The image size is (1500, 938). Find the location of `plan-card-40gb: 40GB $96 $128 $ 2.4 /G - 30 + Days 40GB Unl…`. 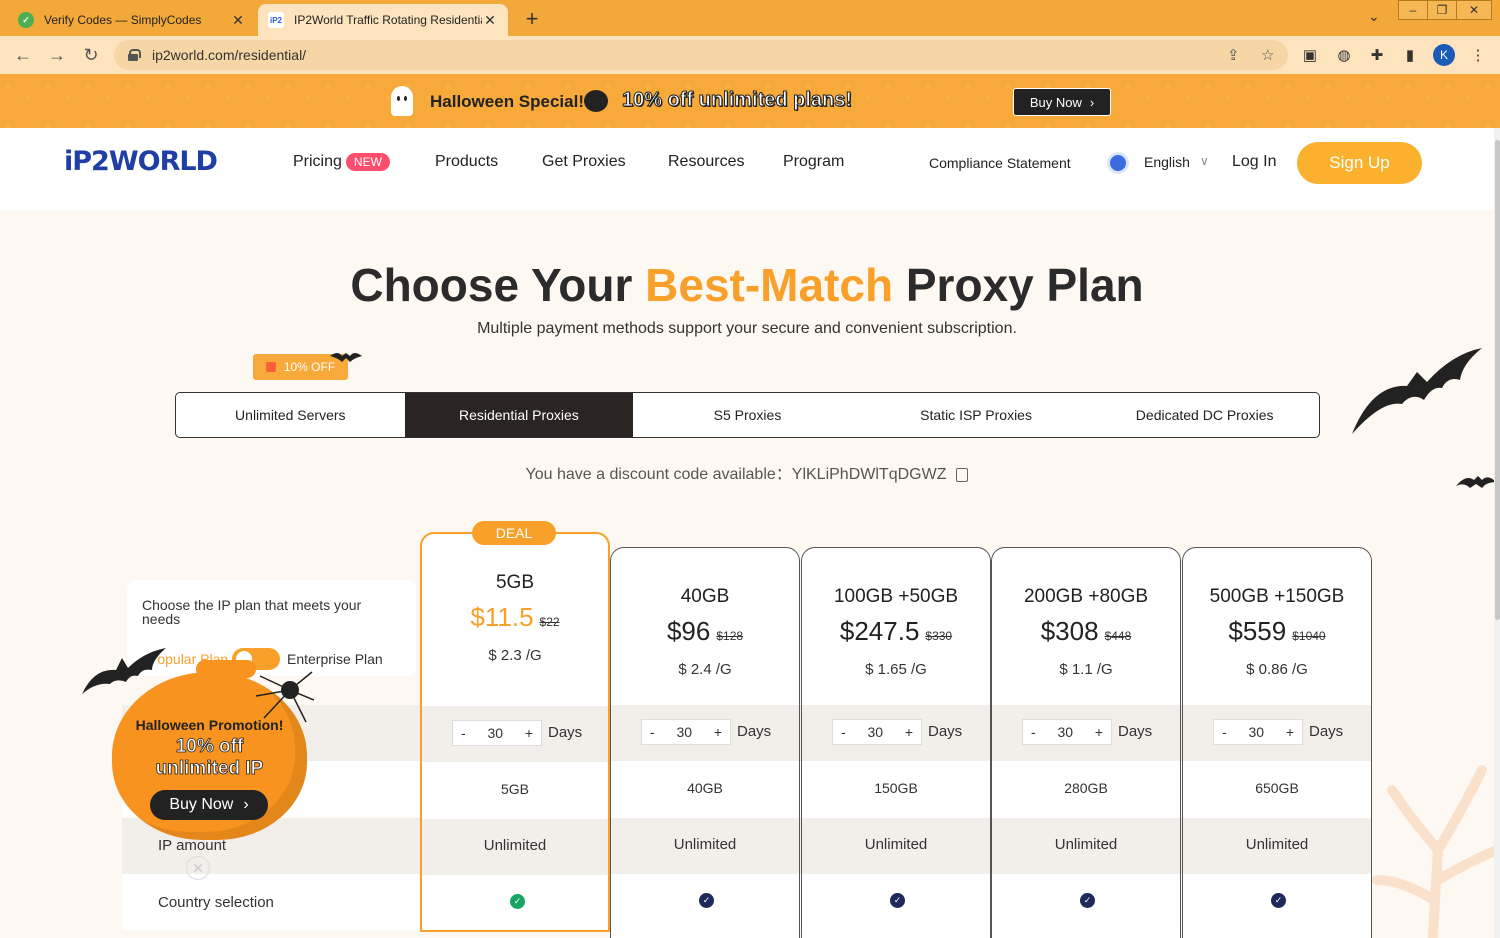

plan-card-40gb: 40GB $96 $128 $ 2.4 /G - 30 + Days 40GB Unl… is located at coordinates (705, 742).